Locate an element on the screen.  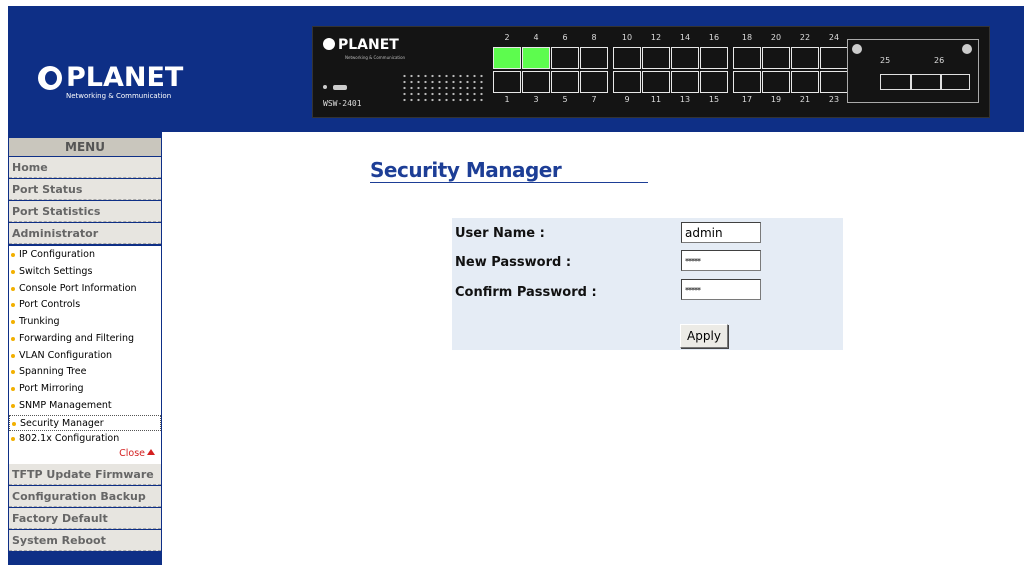
sidebar-item-system-reboot: System Reboot is located at coordinates (85, 540).